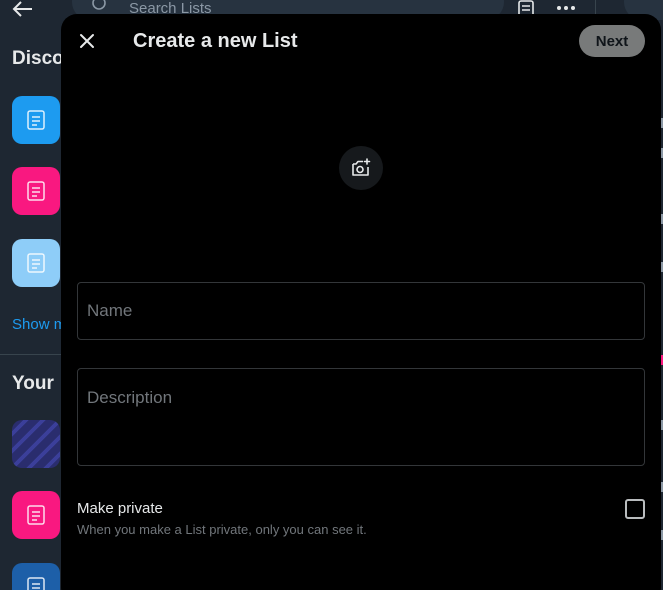  I want to click on description-field, so click(361, 417).